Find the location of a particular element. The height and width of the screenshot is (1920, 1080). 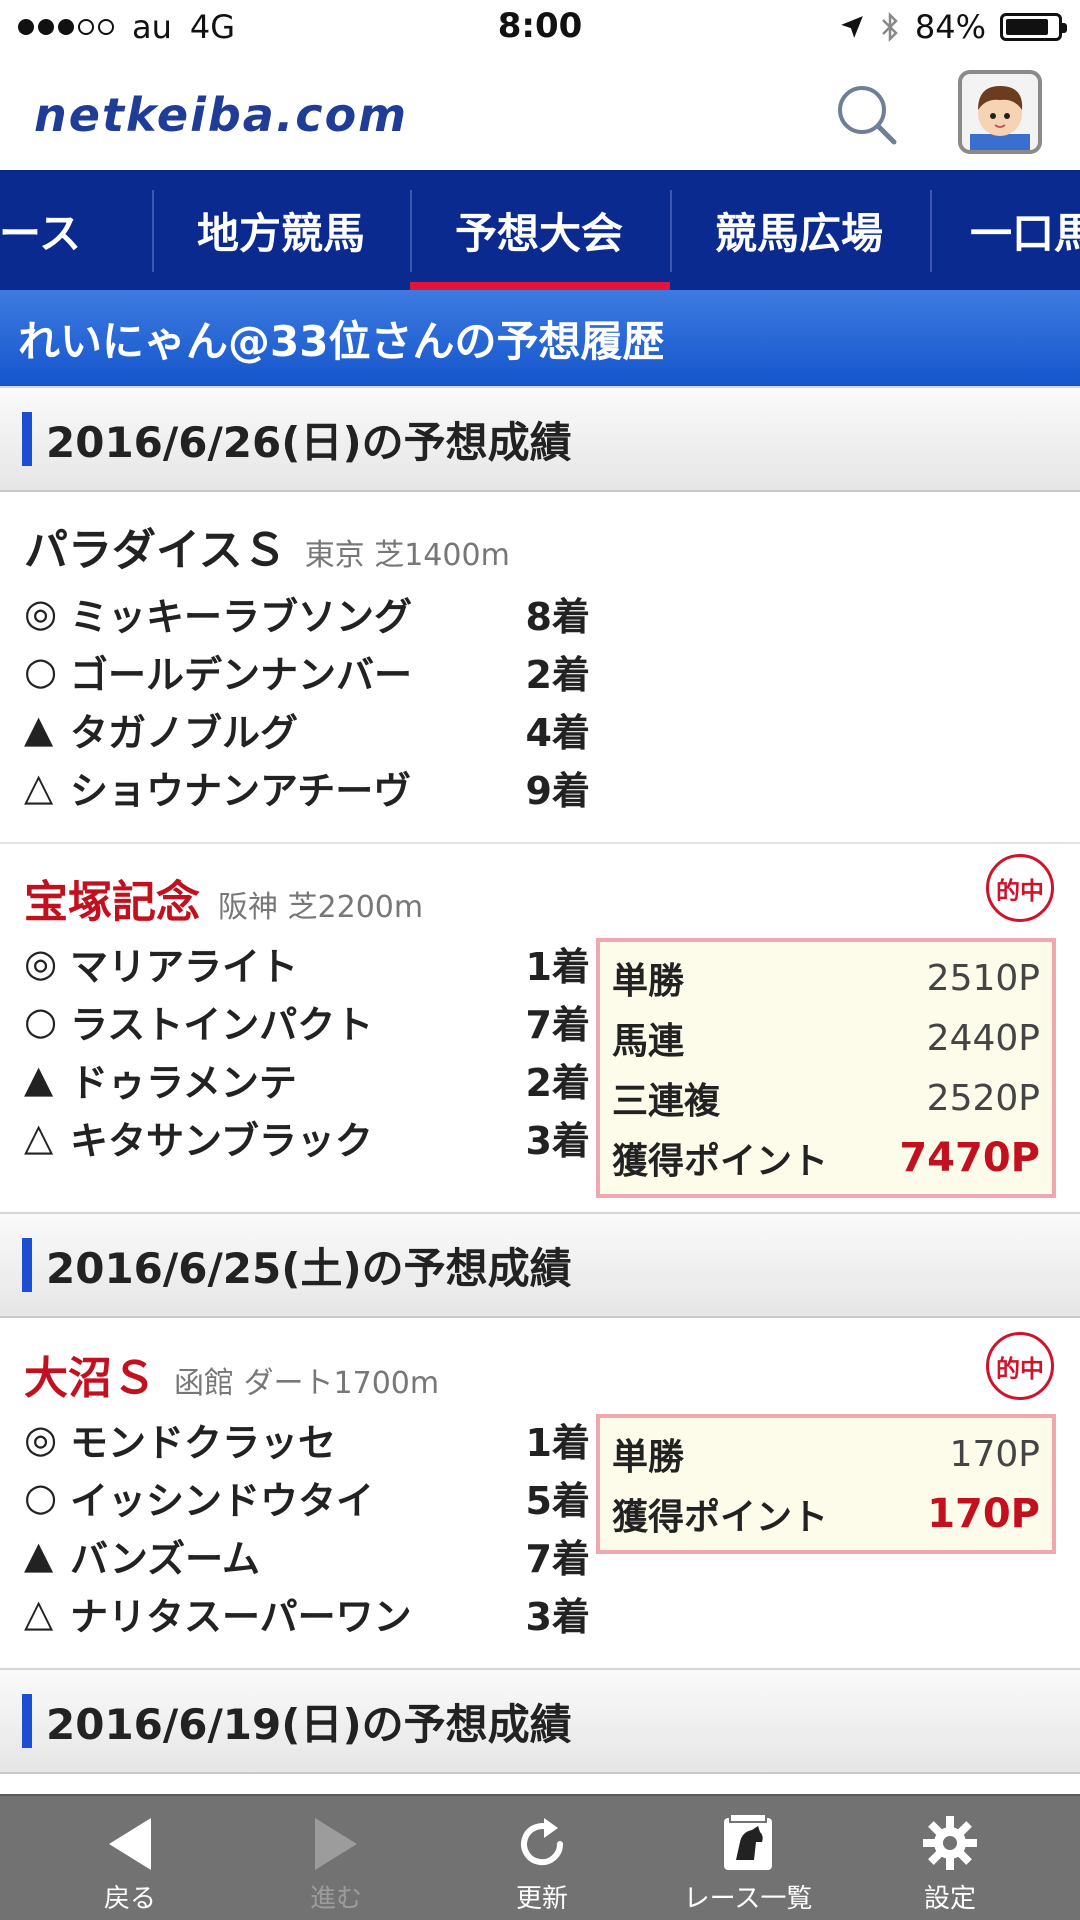

status-right: 84% is located at coordinates (953, 27).